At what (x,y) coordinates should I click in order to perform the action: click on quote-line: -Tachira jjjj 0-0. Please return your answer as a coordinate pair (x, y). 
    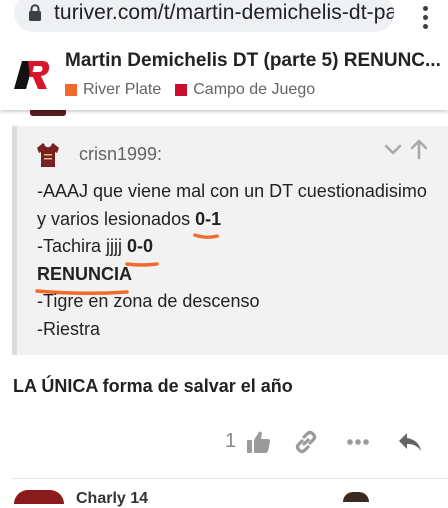
    Looking at the image, I should click on (232, 250).